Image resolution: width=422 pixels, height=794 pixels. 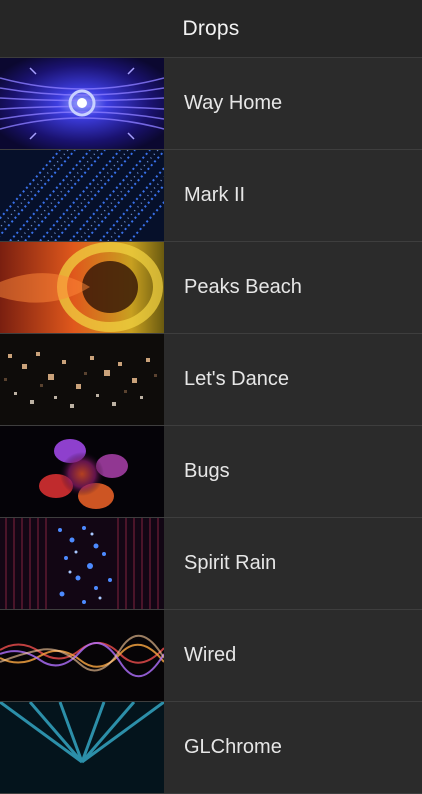 I want to click on list-item-spirit-rain: Spirit Rain, so click(x=211, y=564).